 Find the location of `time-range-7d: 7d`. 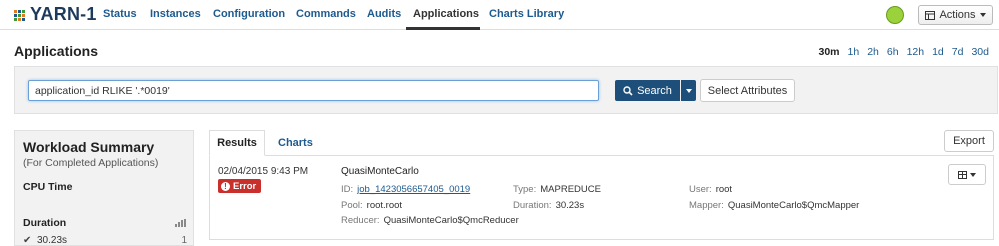

time-range-7d: 7d is located at coordinates (958, 52).